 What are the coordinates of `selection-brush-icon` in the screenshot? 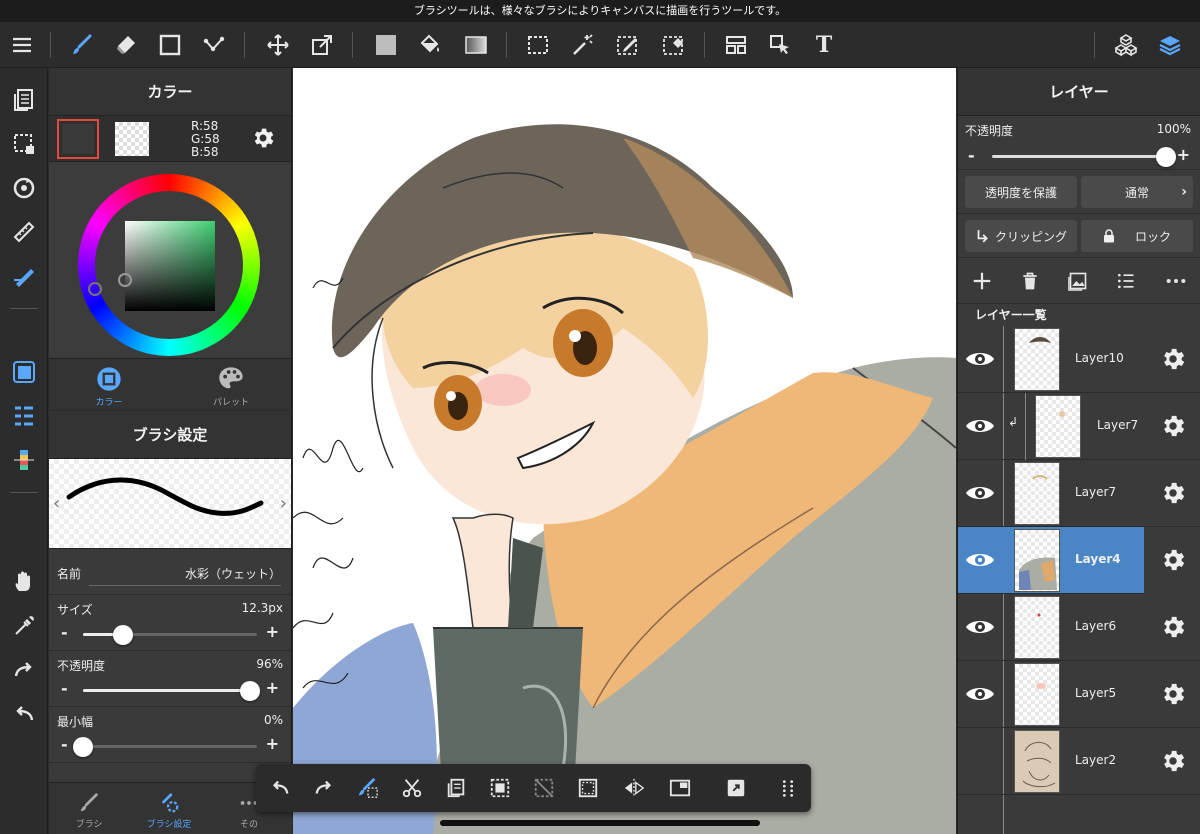 It's located at (368, 788).